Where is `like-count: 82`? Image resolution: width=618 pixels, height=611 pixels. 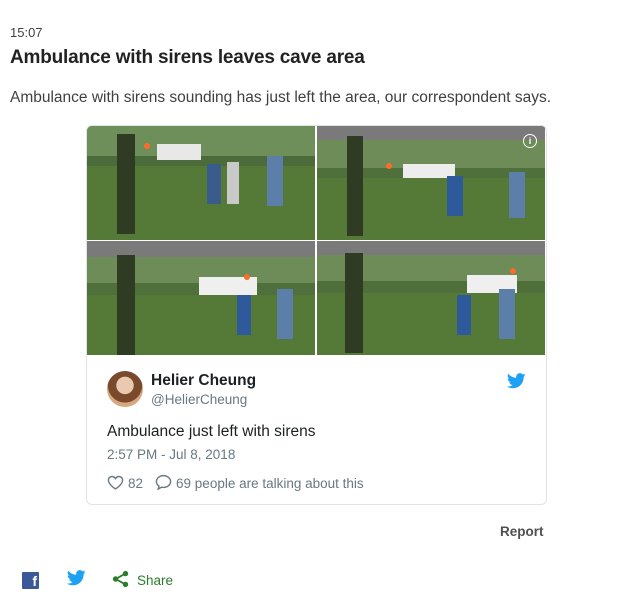
like-count: 82 is located at coordinates (135, 483).